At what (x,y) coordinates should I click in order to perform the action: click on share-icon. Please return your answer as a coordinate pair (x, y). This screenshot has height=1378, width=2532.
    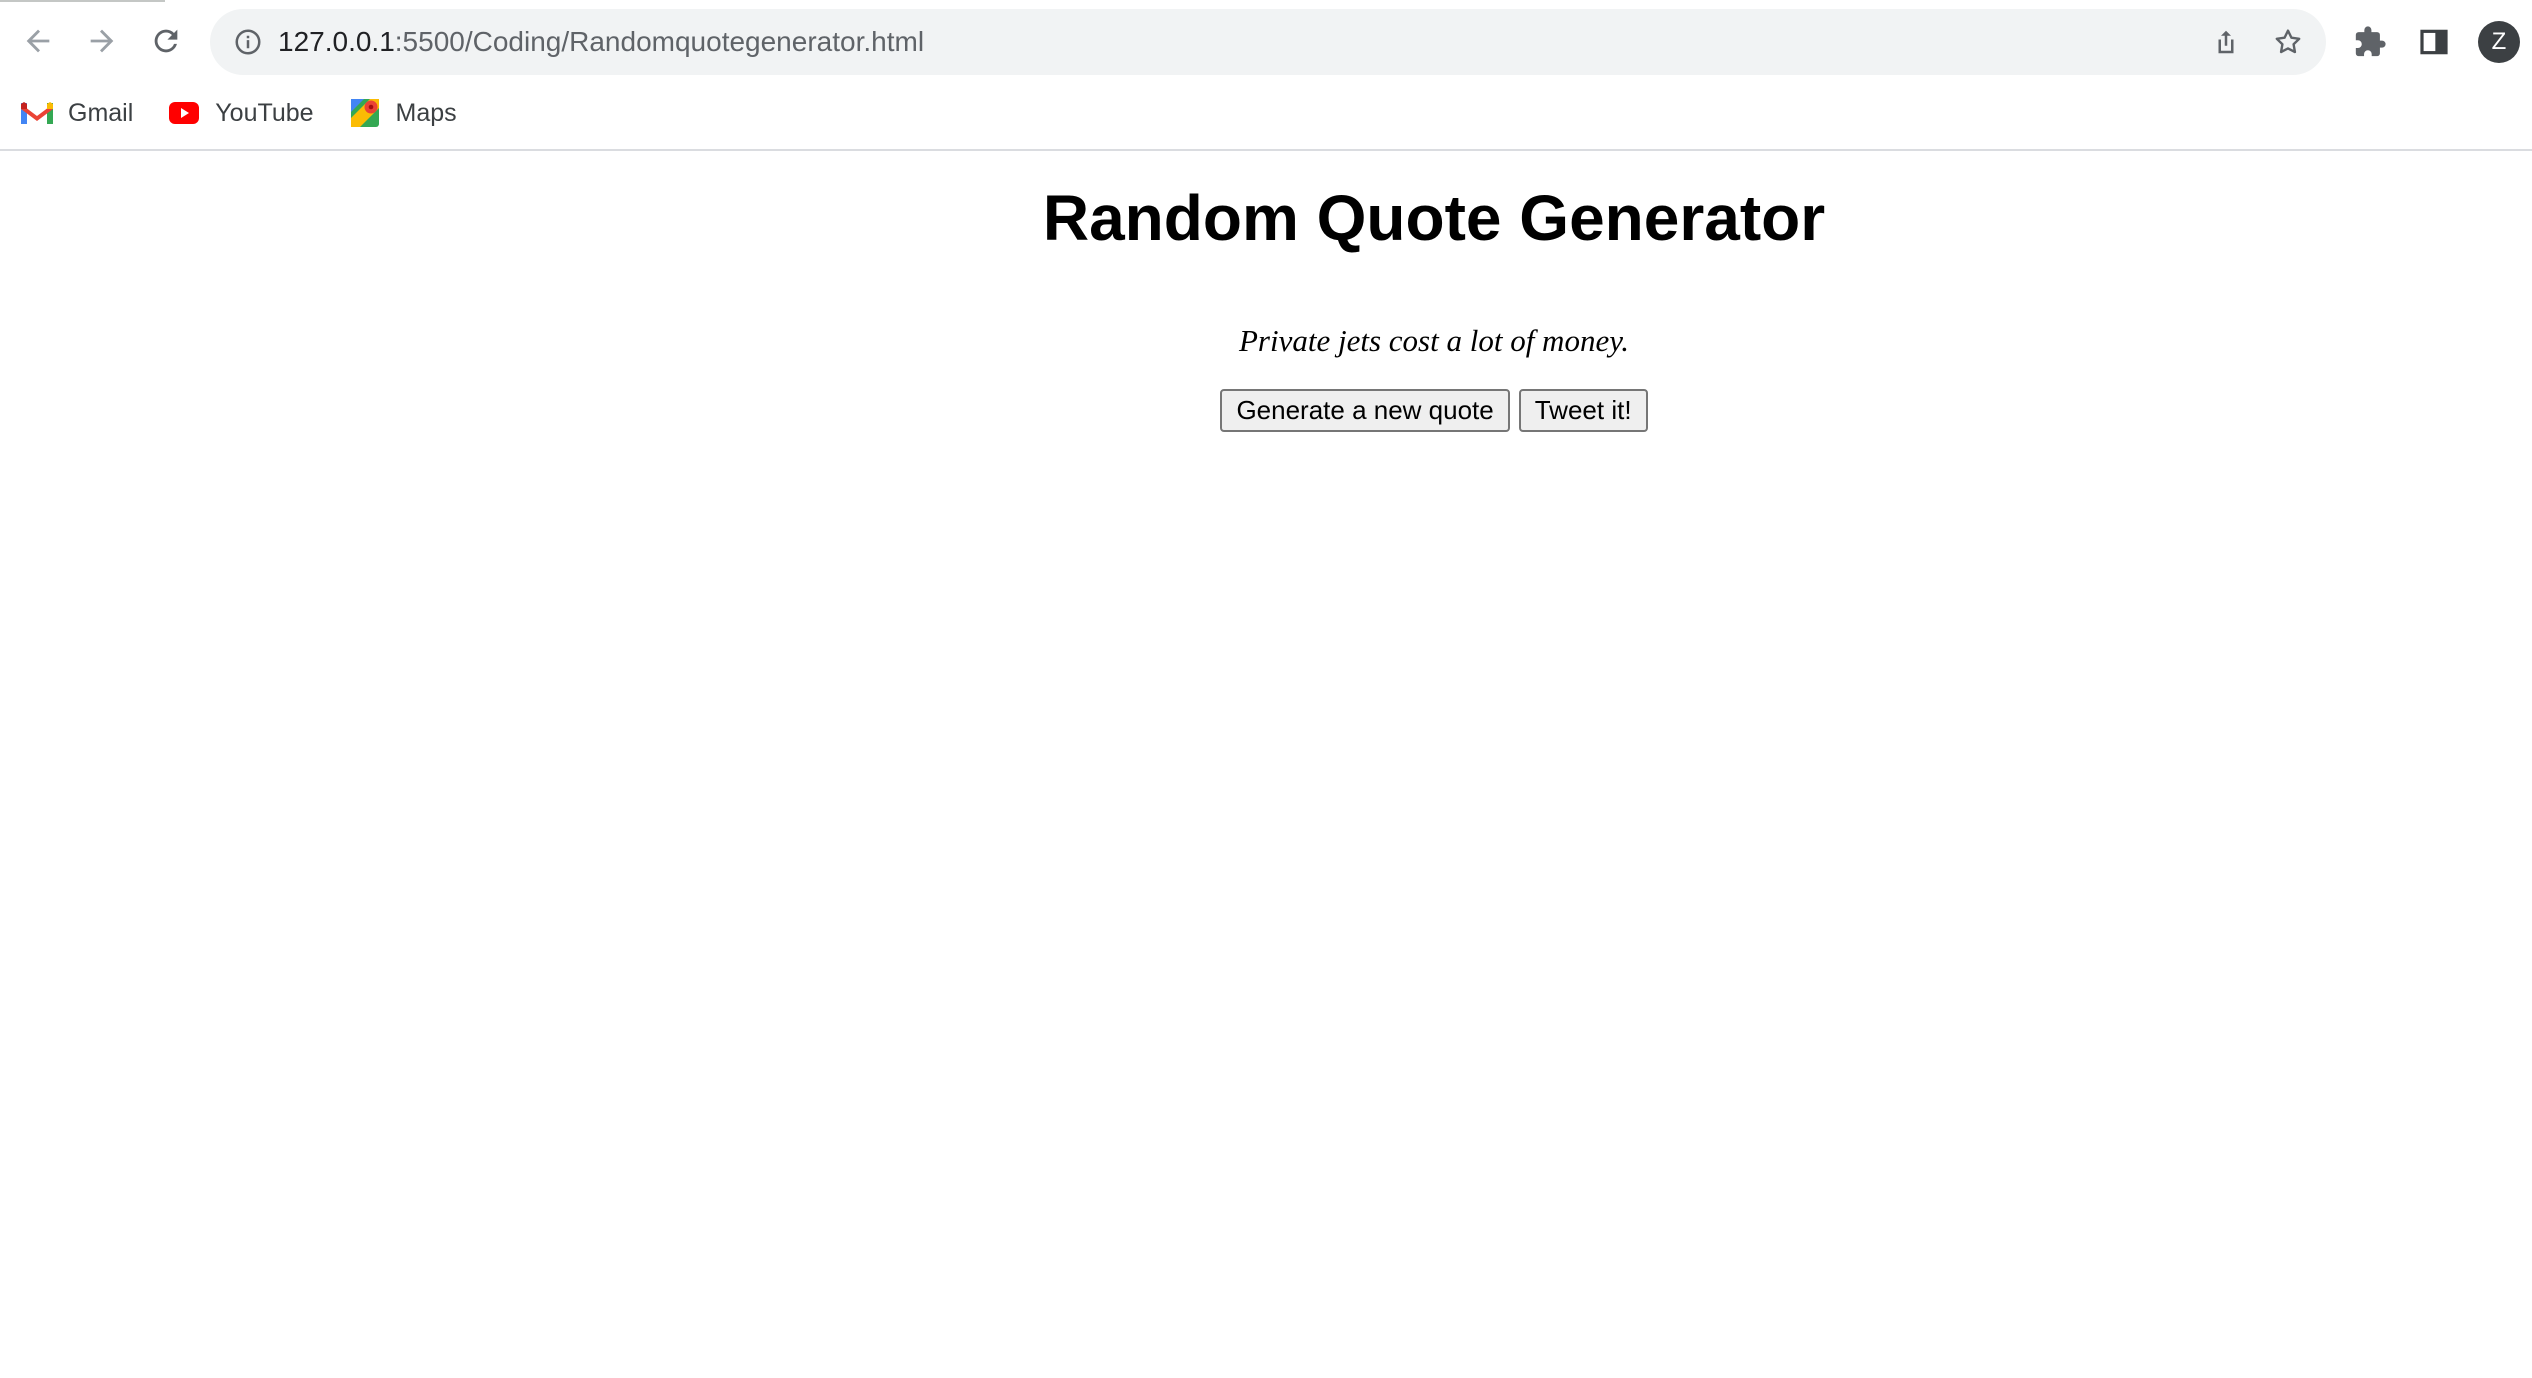
    Looking at the image, I should click on (2226, 42).